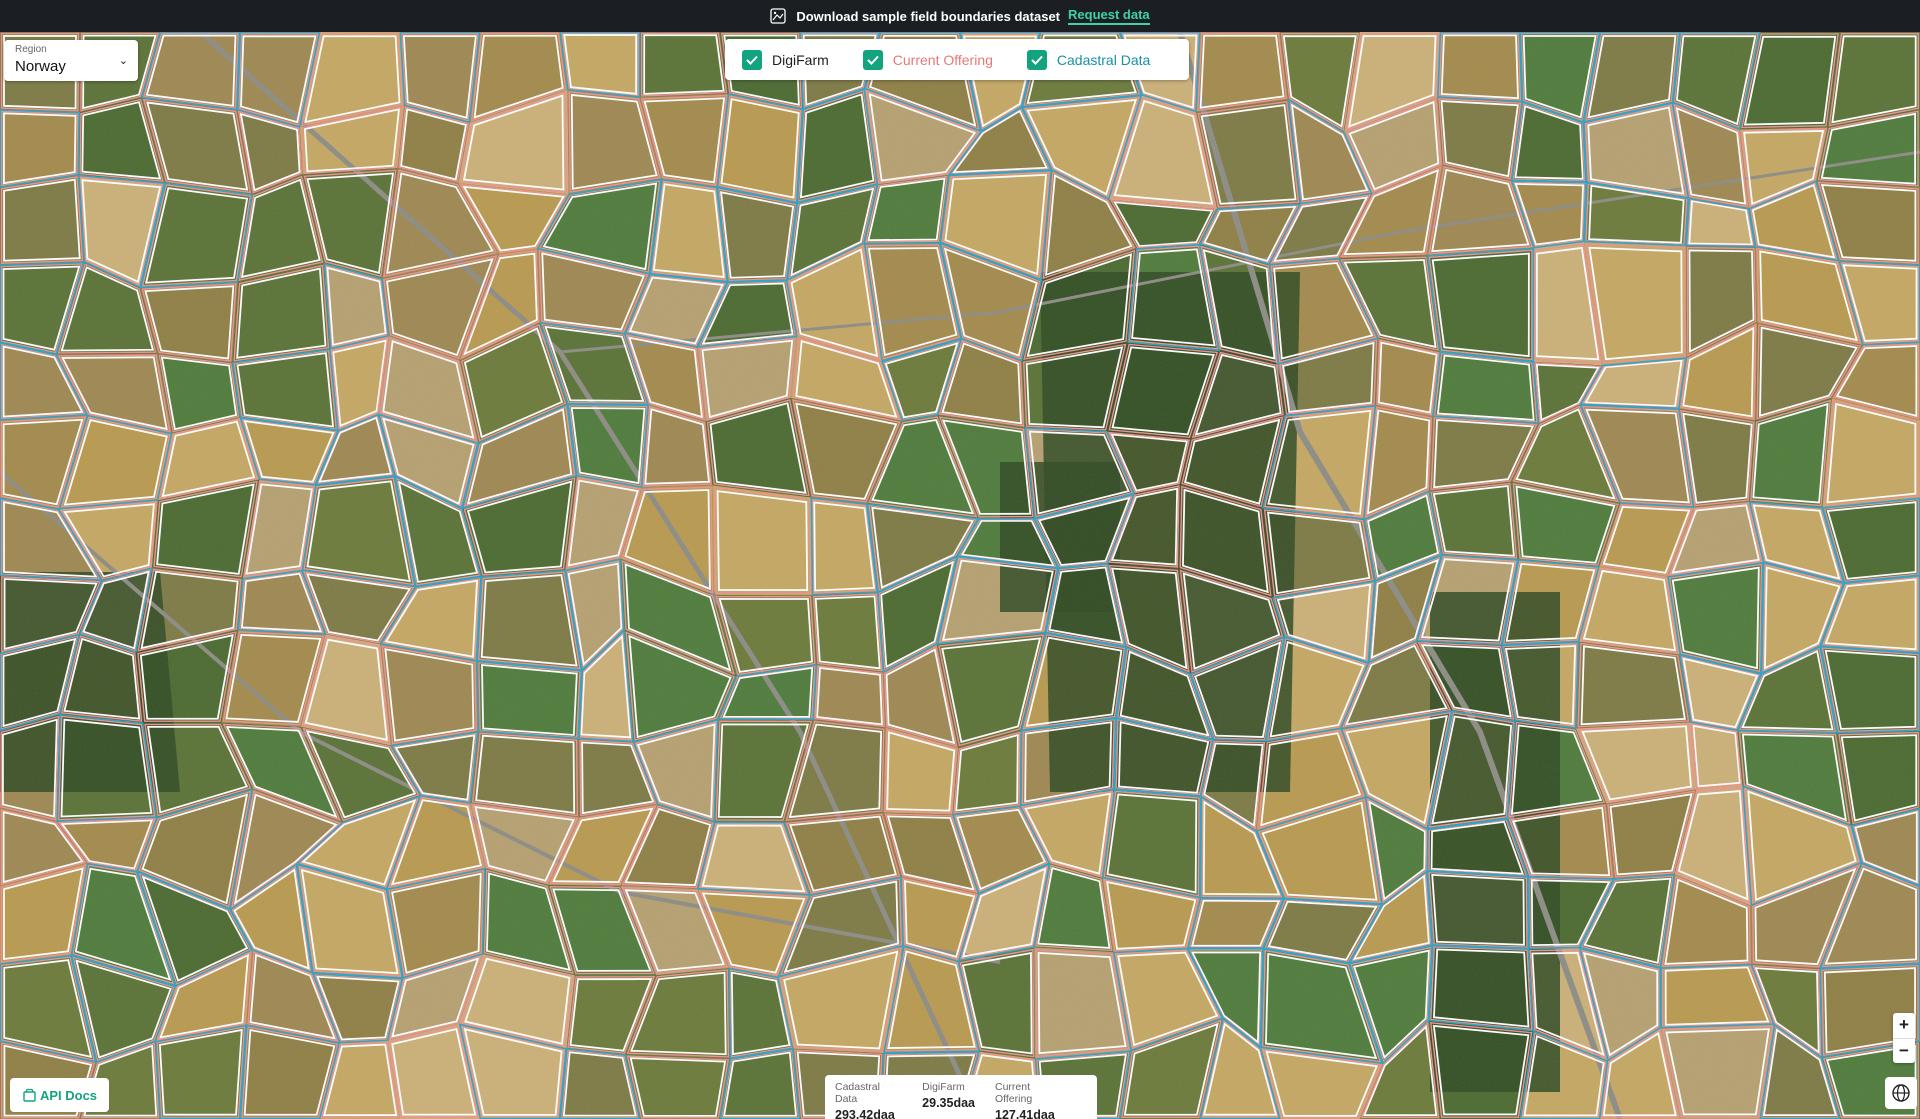 The height and width of the screenshot is (1119, 1920). What do you see at coordinates (800, 59) in the screenshot?
I see `layer-label-digifarm: DigiFarm` at bounding box center [800, 59].